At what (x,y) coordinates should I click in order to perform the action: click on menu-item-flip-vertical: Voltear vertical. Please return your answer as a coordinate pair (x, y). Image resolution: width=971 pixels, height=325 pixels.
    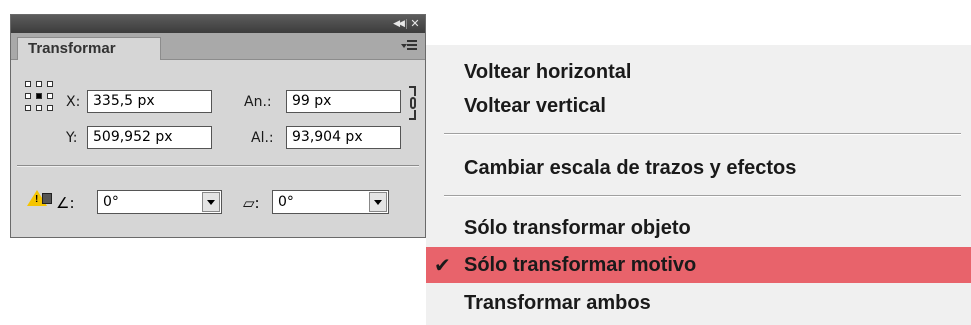
    Looking at the image, I should click on (698, 106).